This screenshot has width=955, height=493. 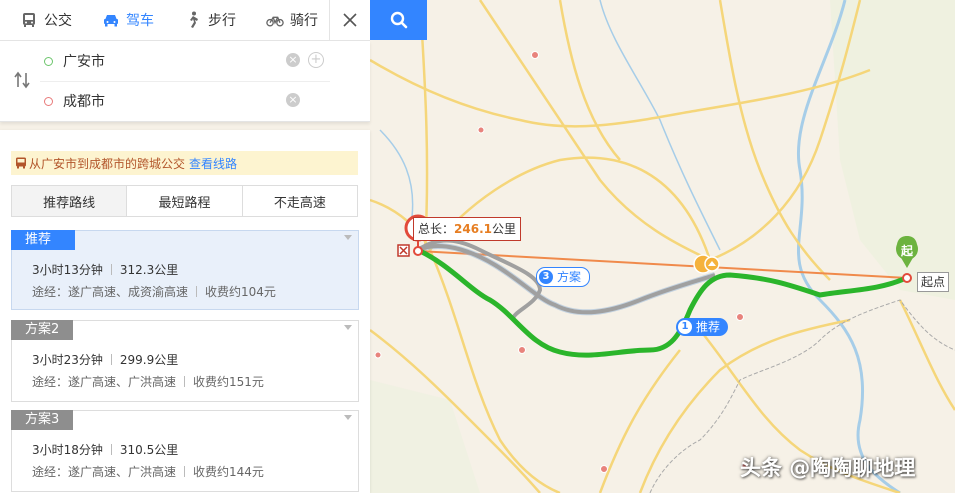 I want to click on search-button, so click(x=398, y=20).